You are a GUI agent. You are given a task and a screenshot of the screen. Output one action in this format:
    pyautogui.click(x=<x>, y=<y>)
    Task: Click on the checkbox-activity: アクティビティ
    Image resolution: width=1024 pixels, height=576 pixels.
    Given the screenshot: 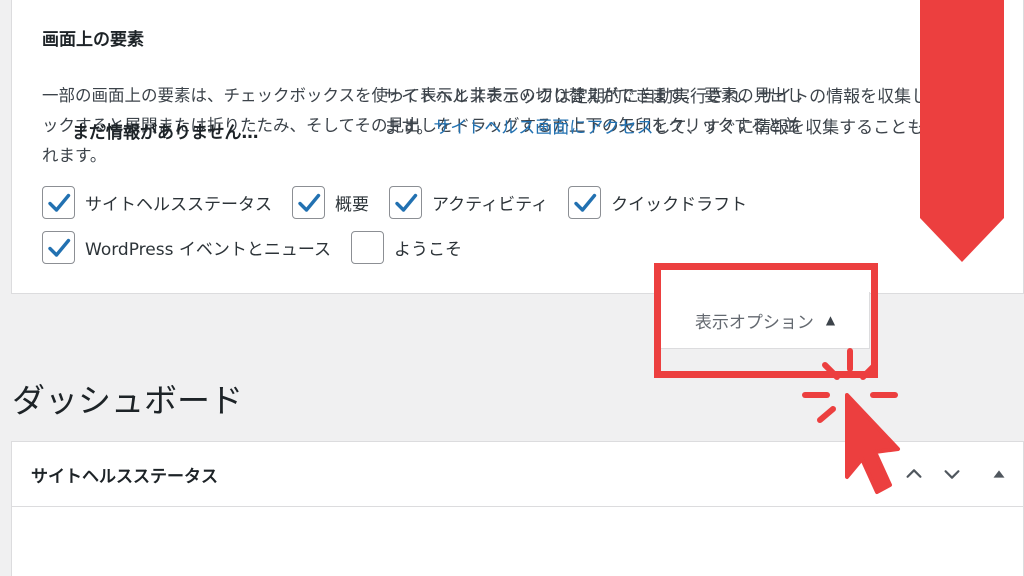 What is the action you would take?
    pyautogui.click(x=468, y=202)
    